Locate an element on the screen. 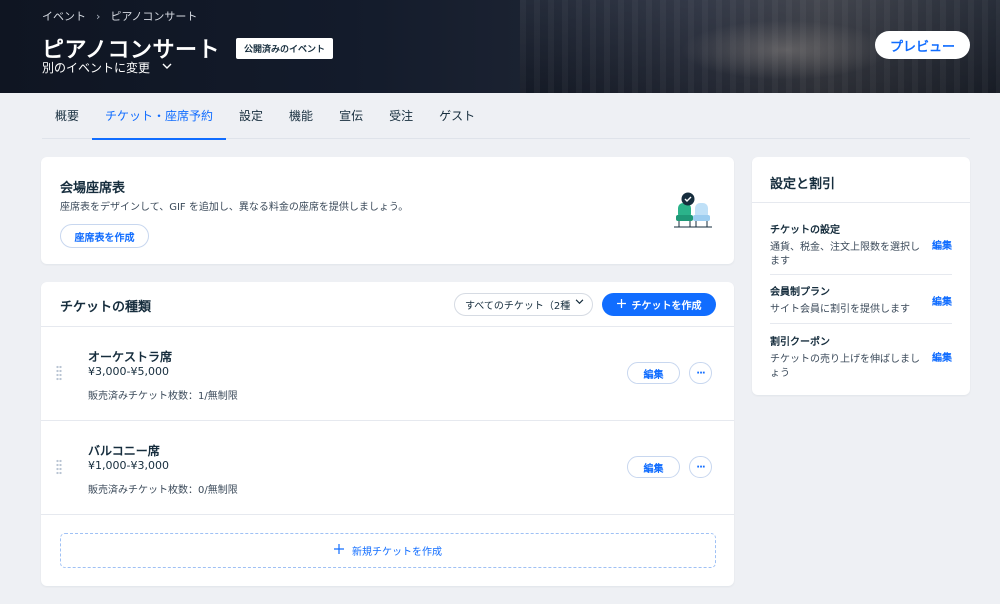  switch-event-dropdown: 別のイベントに変更 is located at coordinates (107, 67).